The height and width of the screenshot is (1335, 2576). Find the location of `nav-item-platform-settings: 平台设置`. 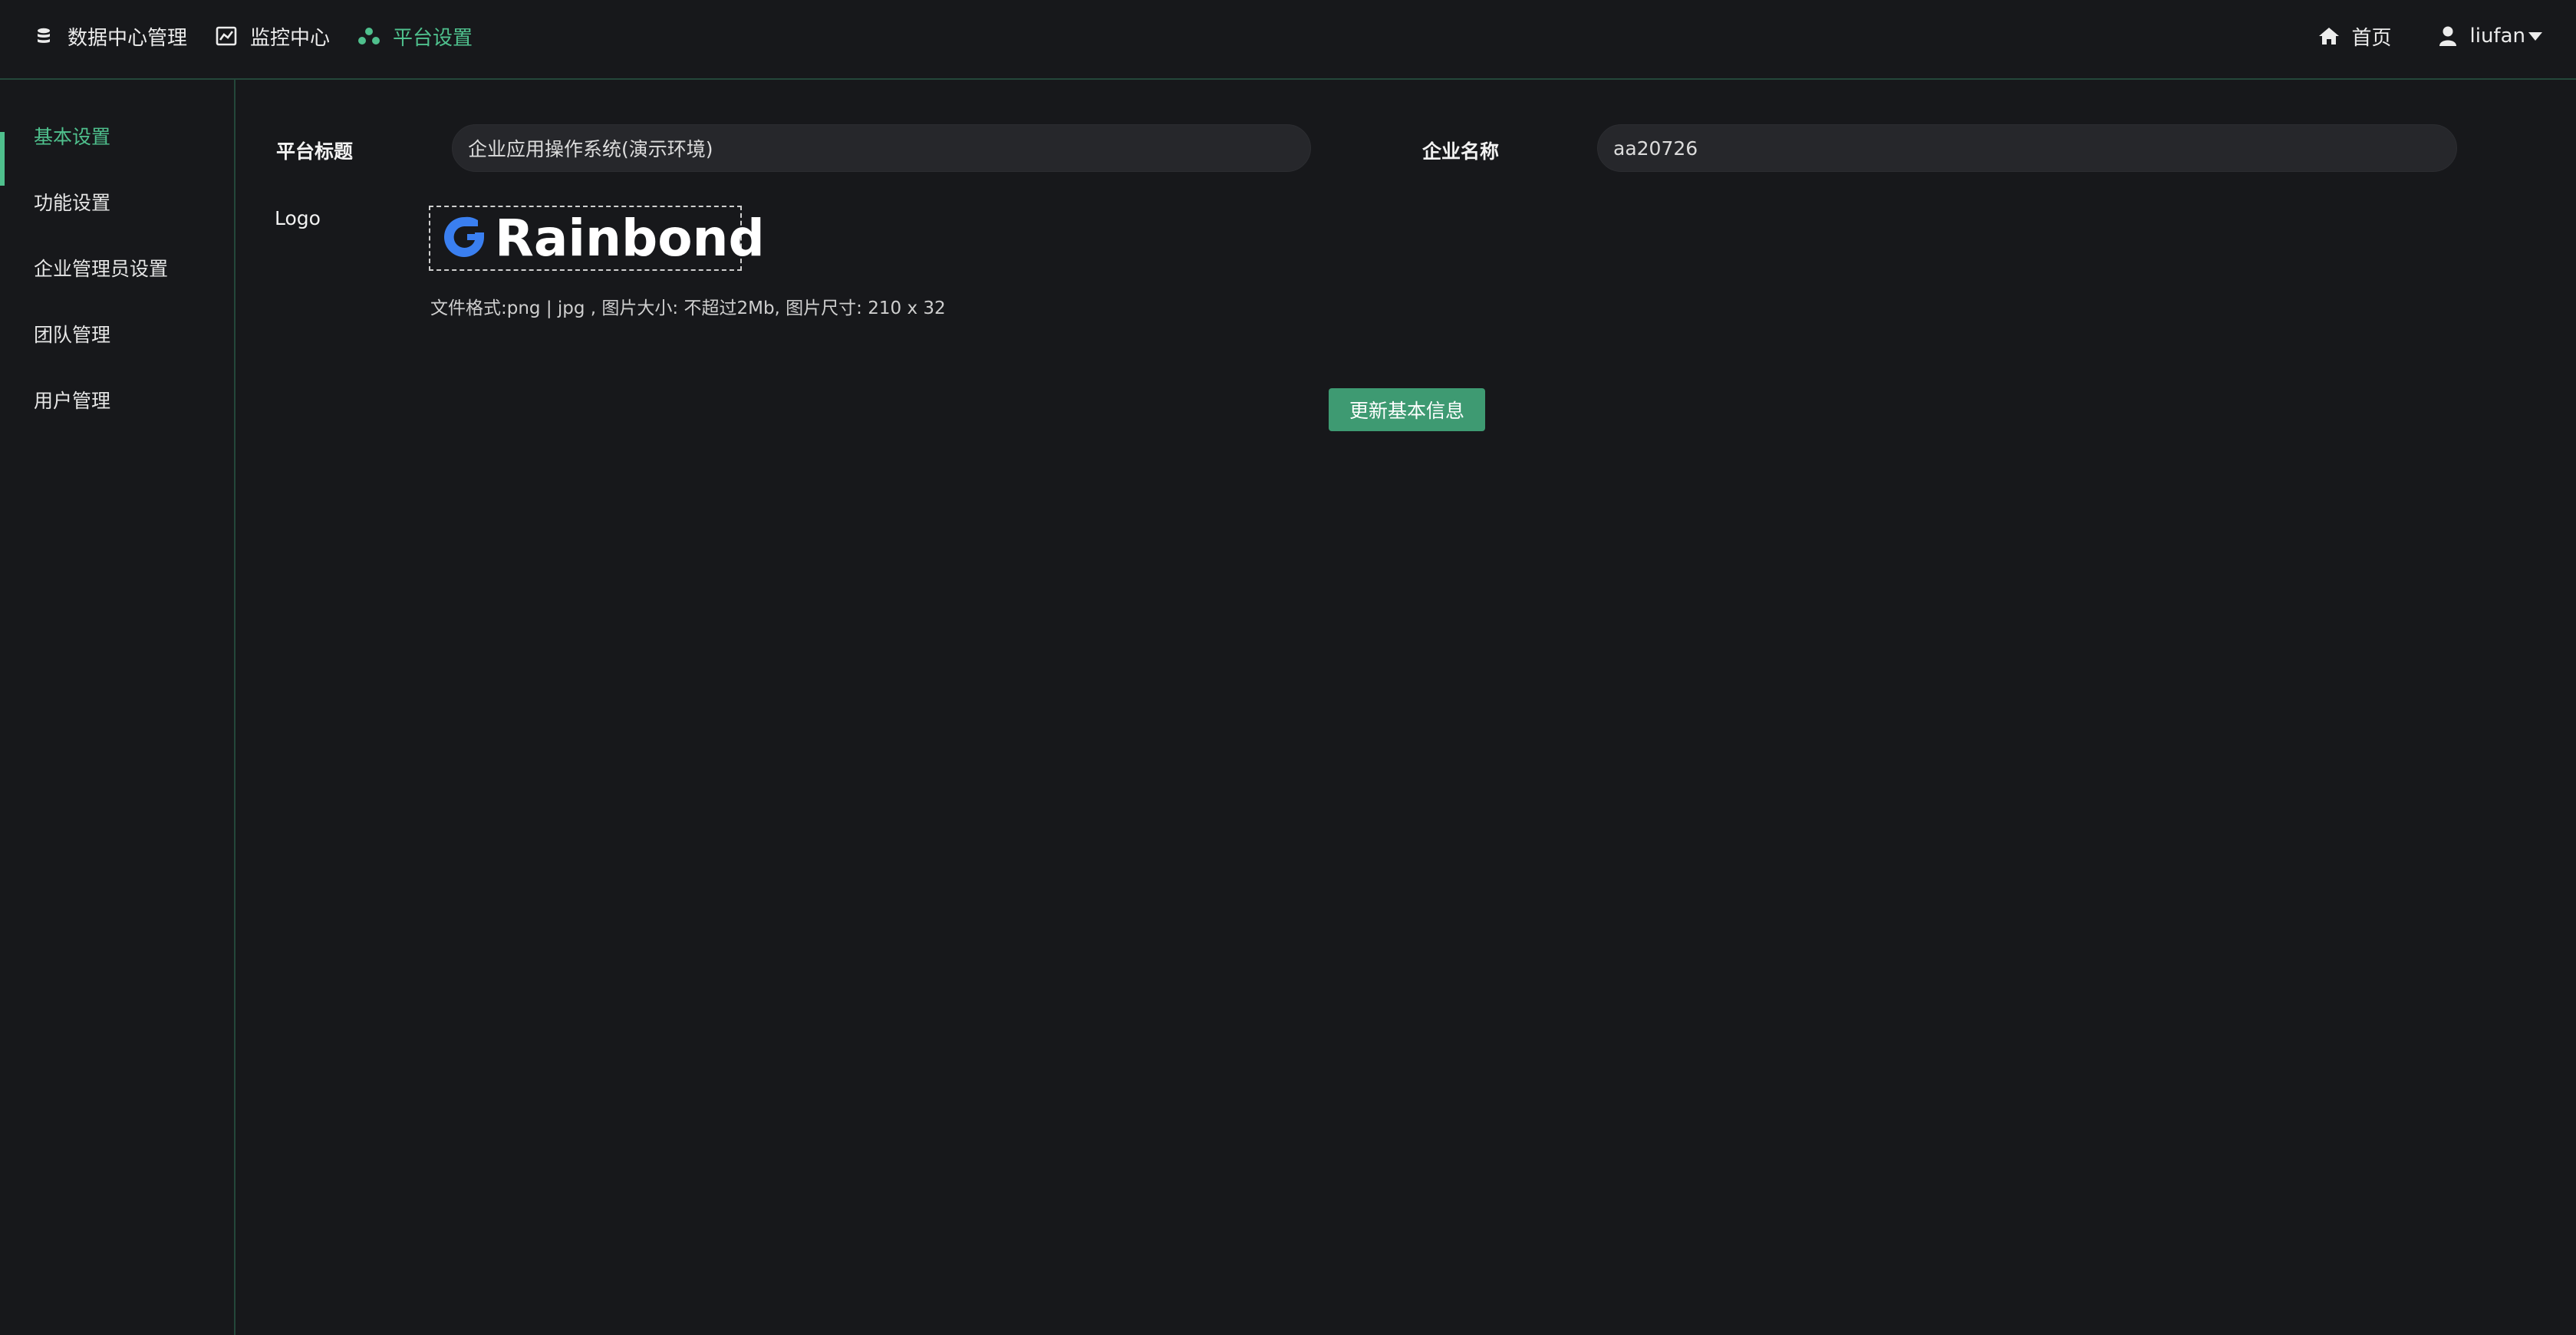

nav-item-platform-settings: 平台设置 is located at coordinates (415, 36).